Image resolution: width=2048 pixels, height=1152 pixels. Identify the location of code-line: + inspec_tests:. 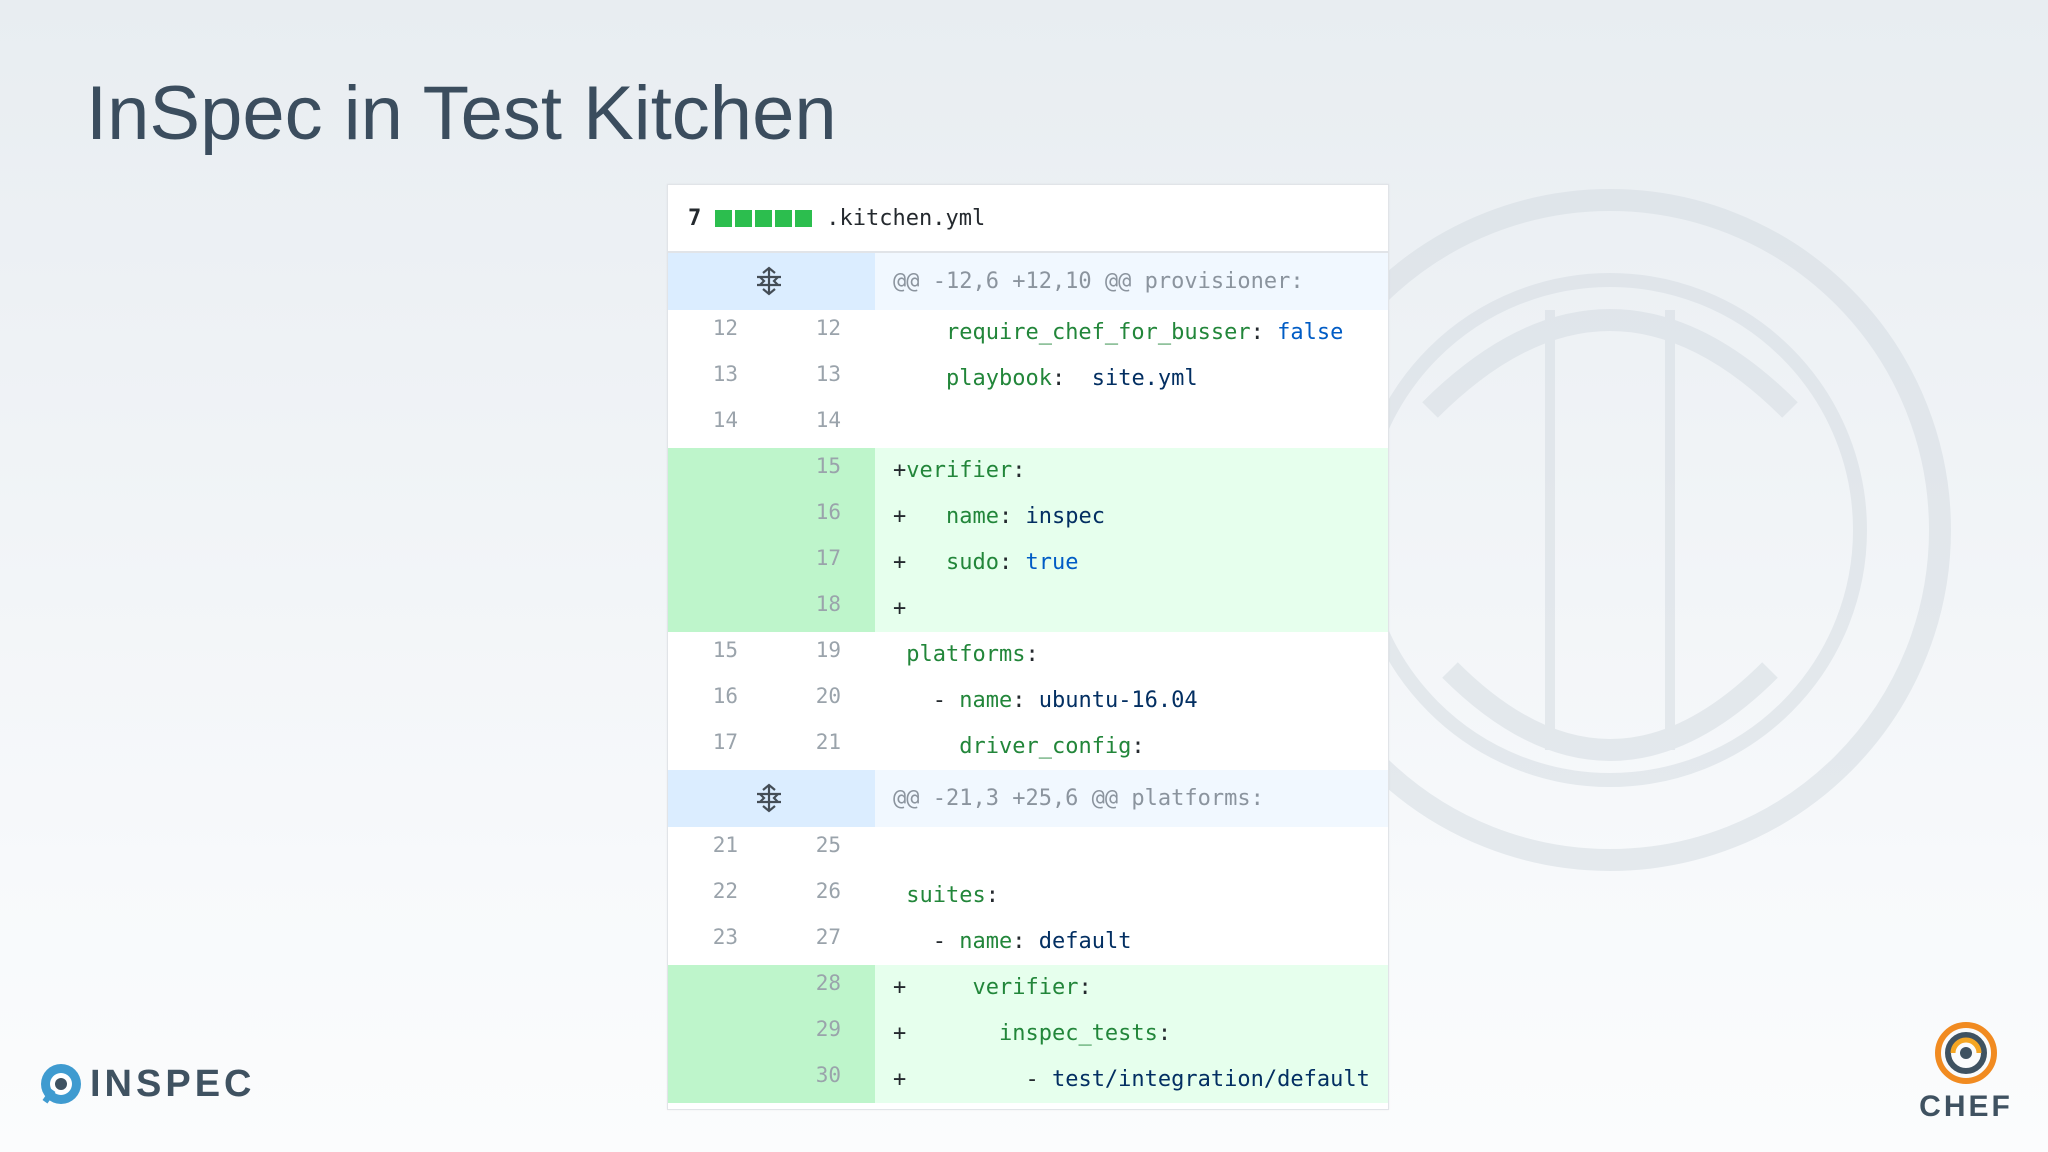
(1131, 1034).